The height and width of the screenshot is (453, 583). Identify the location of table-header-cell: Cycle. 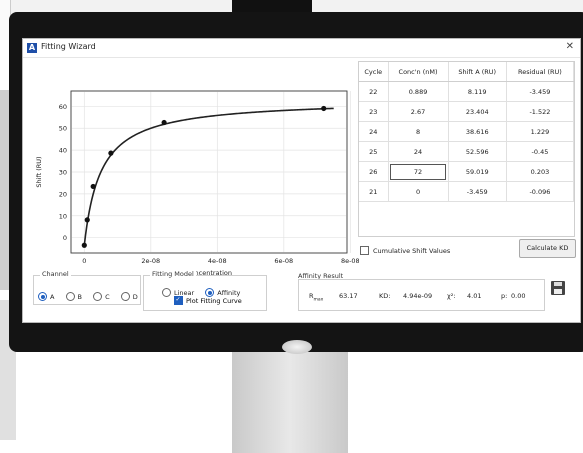
(374, 72).